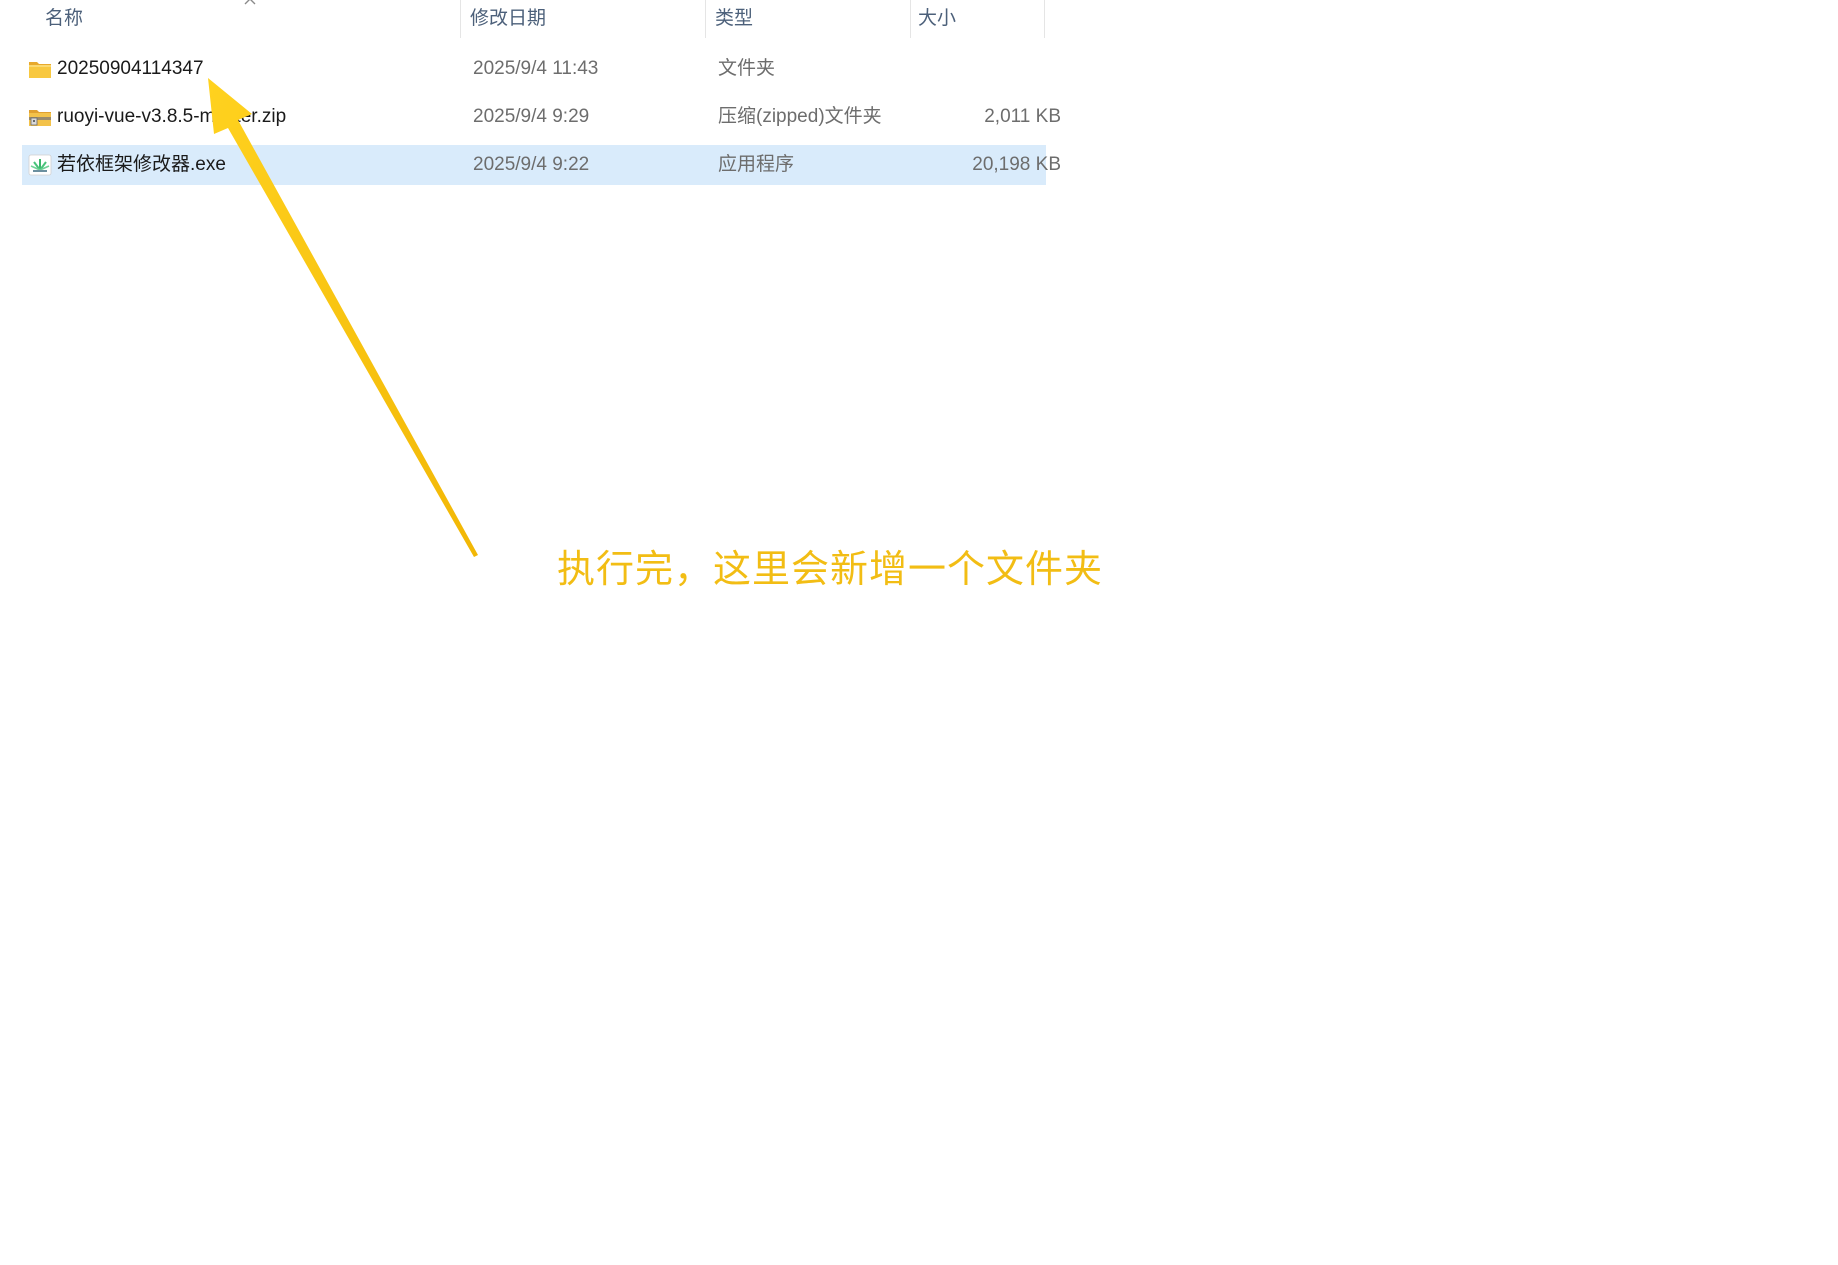 This screenshot has width=1838, height=1265. Describe the element at coordinates (531, 164) in the screenshot. I see `file-modified: 2025/9/4 9:22` at that location.